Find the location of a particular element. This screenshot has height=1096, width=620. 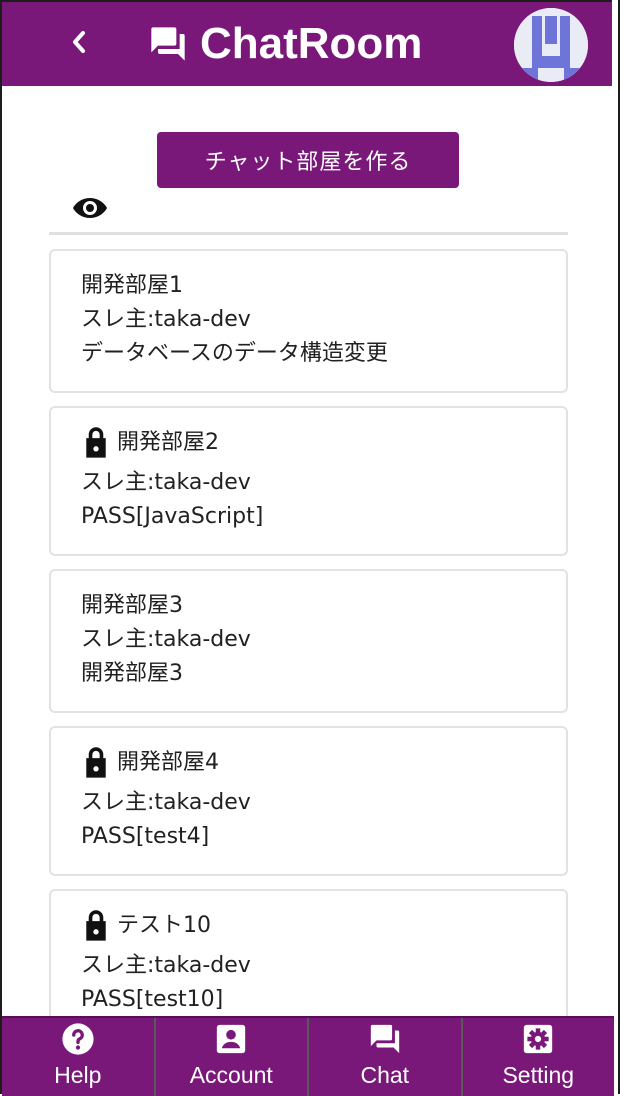

room-detail: PASS[test4] is located at coordinates (145, 836).